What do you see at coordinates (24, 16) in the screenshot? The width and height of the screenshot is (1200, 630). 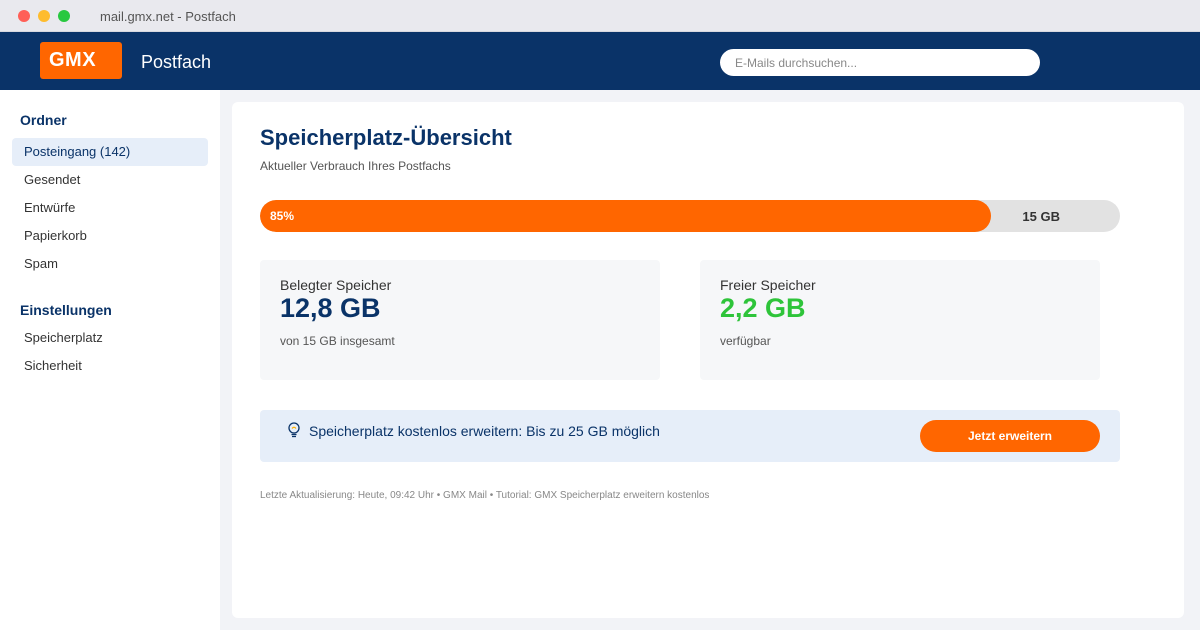 I see `close-window-button` at bounding box center [24, 16].